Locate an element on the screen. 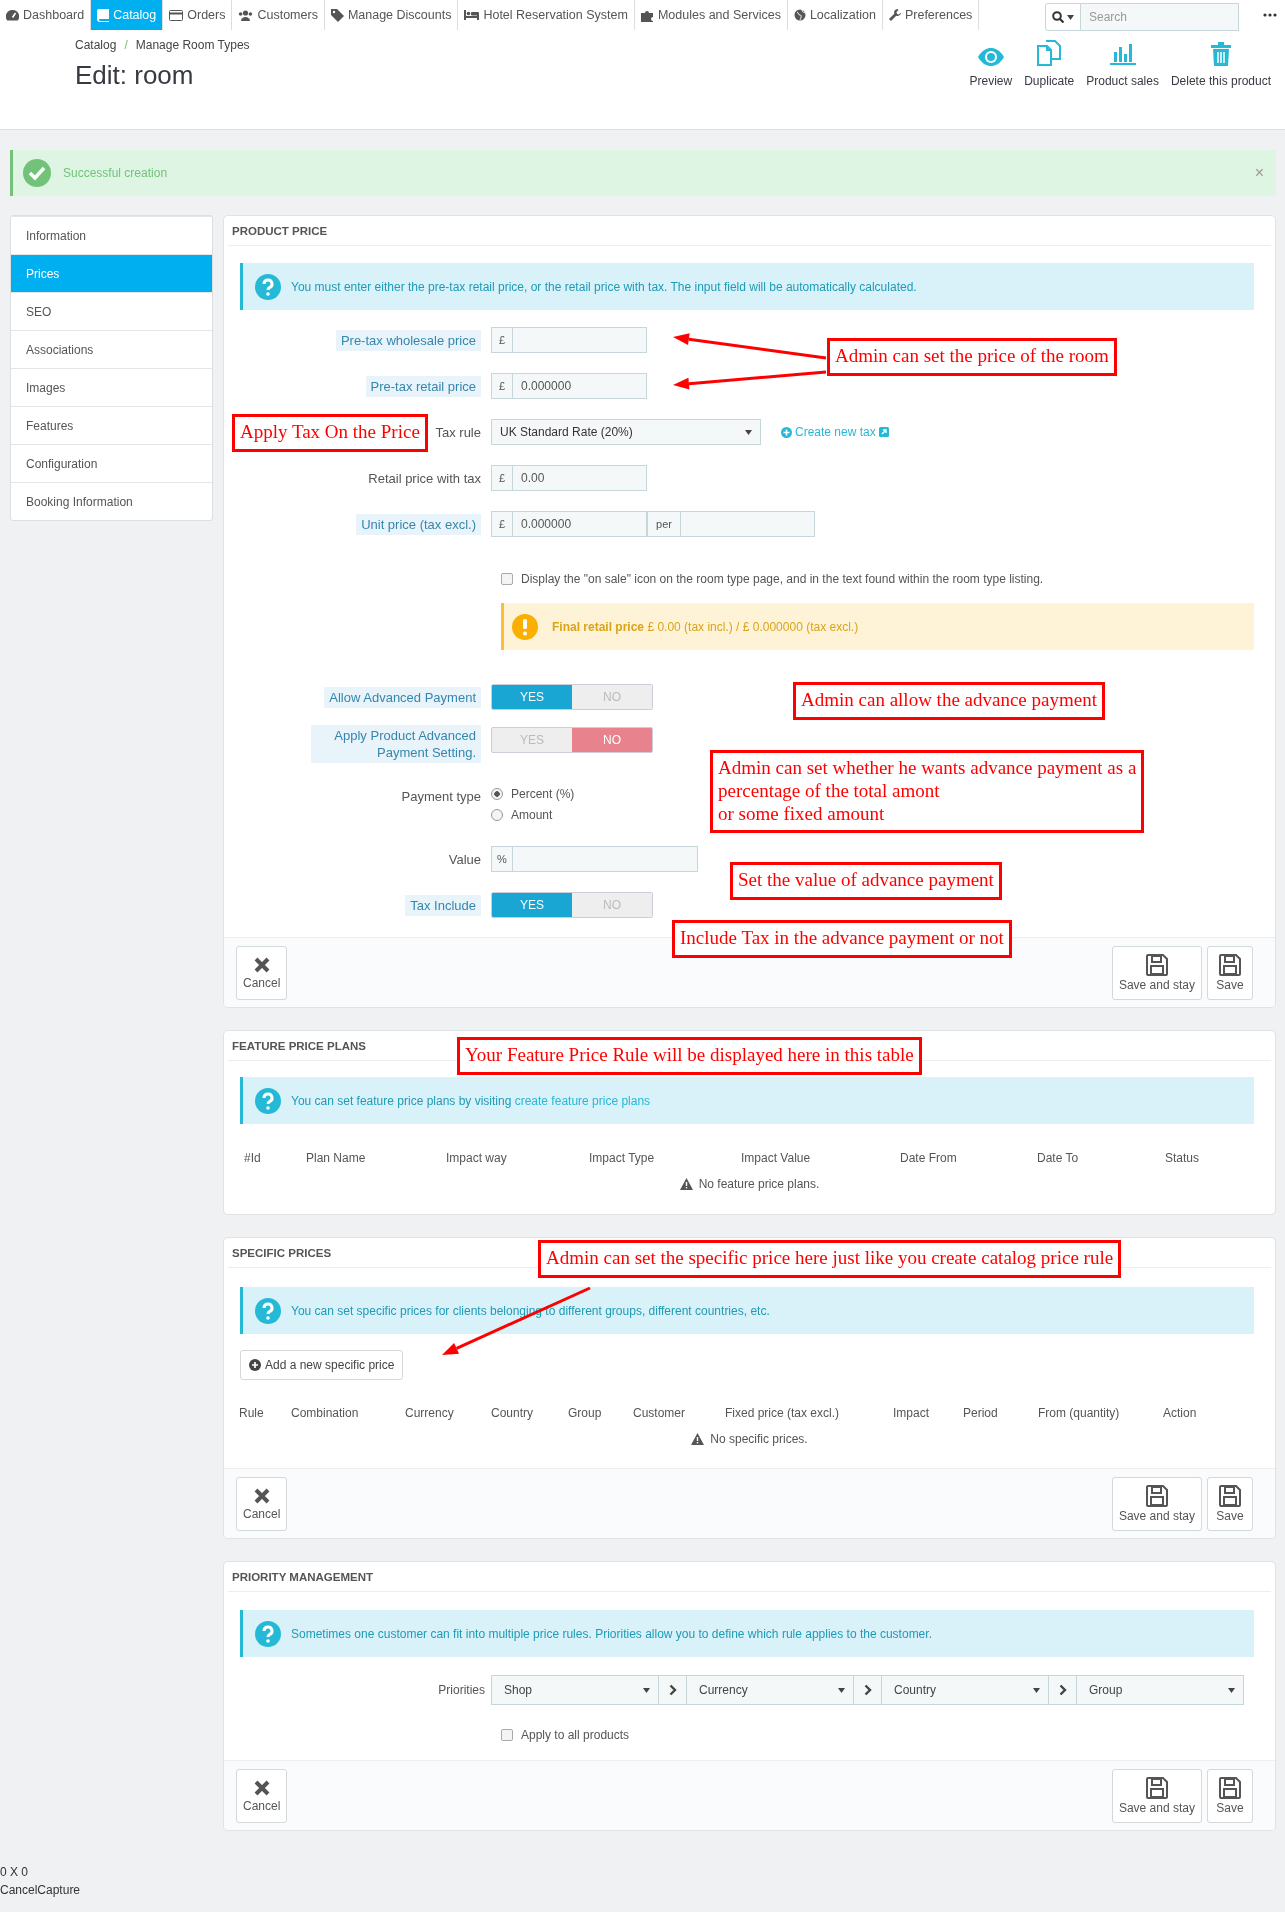  column-header: Currency is located at coordinates (430, 1413).